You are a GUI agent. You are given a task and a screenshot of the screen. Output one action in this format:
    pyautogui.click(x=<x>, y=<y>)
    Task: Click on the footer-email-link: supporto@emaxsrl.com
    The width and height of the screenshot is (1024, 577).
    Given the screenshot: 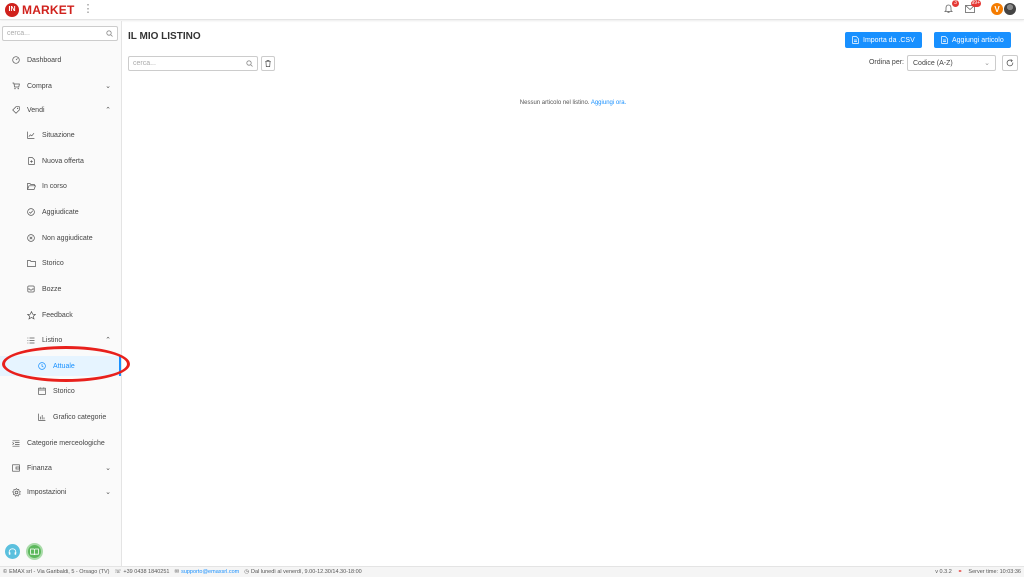 What is the action you would take?
    pyautogui.click(x=210, y=572)
    